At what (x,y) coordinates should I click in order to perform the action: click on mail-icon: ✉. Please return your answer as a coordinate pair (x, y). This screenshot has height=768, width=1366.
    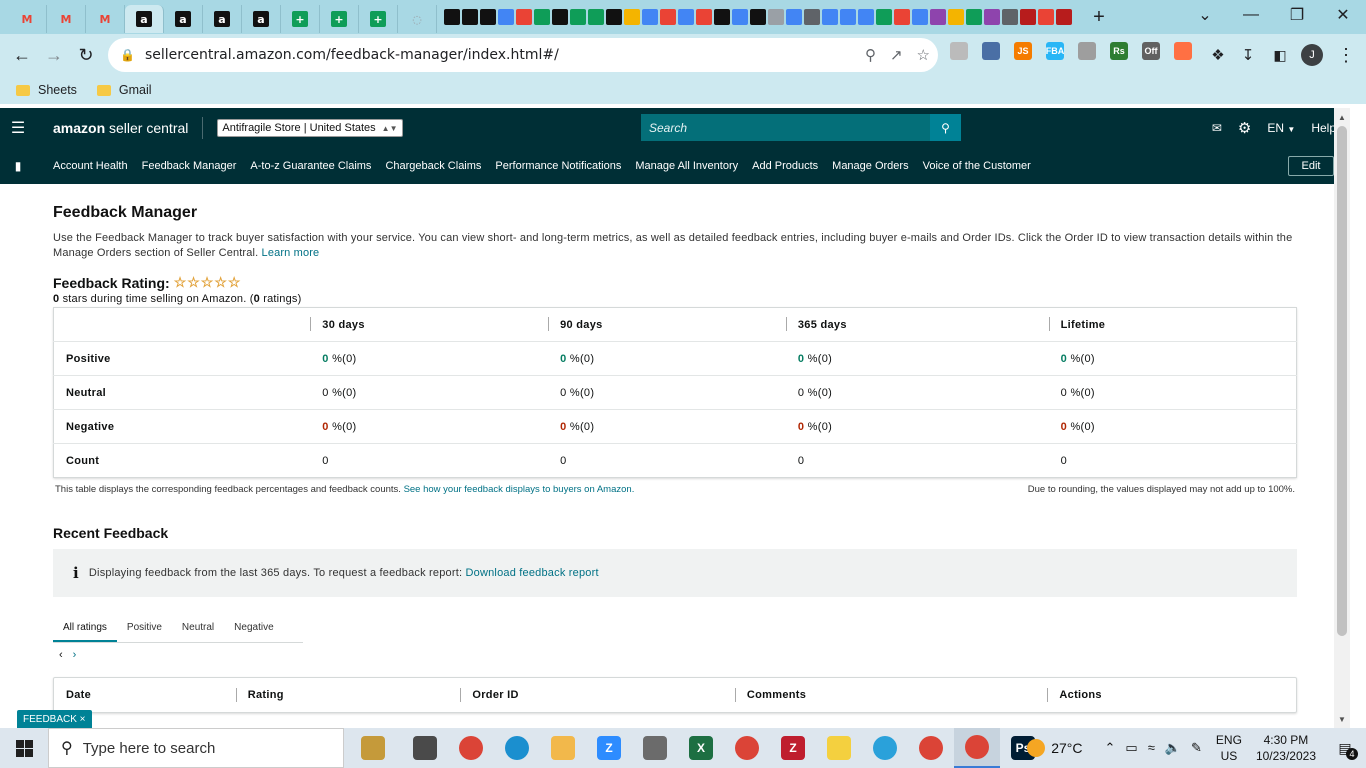
    Looking at the image, I should click on (1217, 128).